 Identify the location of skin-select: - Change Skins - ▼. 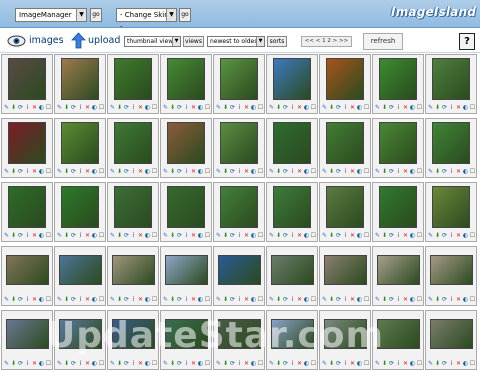
(146, 19).